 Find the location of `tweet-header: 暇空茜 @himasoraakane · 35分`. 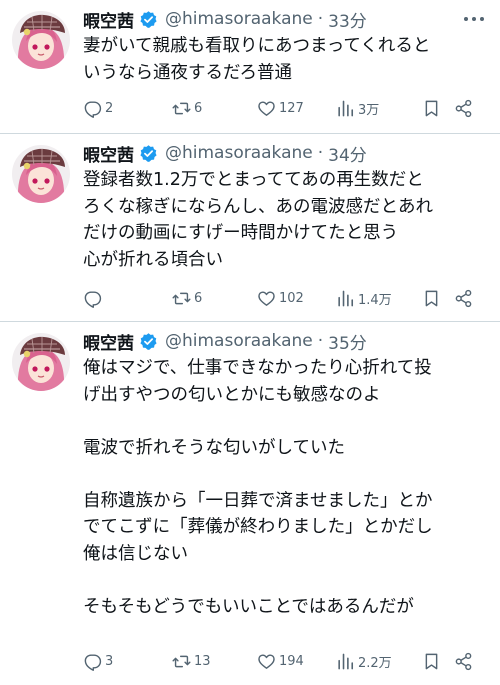

tweet-header: 暇空茜 @himasoraakane · 35分 is located at coordinates (225, 341).